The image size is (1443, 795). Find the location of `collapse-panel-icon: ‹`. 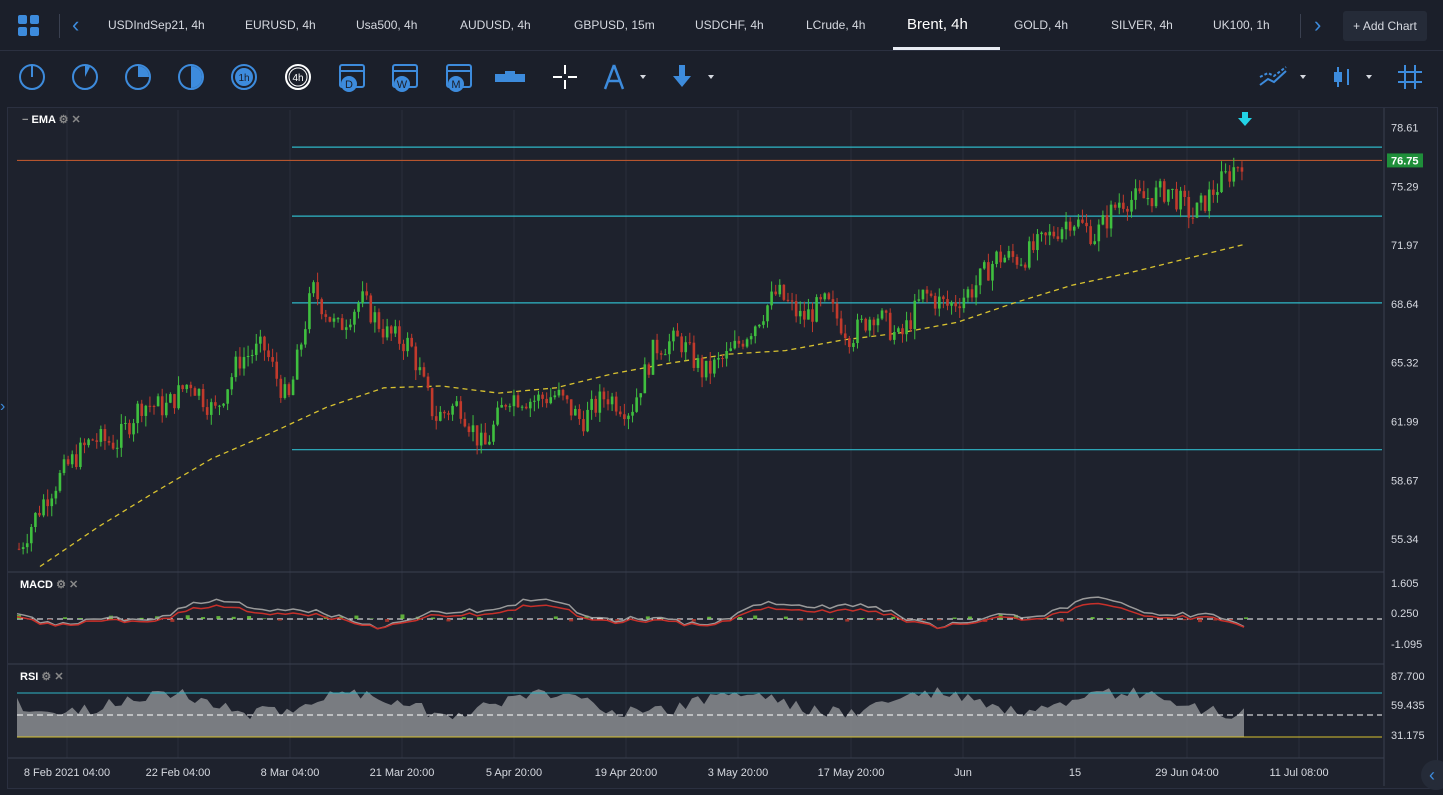

collapse-panel-icon: ‹ is located at coordinates (1432, 775).